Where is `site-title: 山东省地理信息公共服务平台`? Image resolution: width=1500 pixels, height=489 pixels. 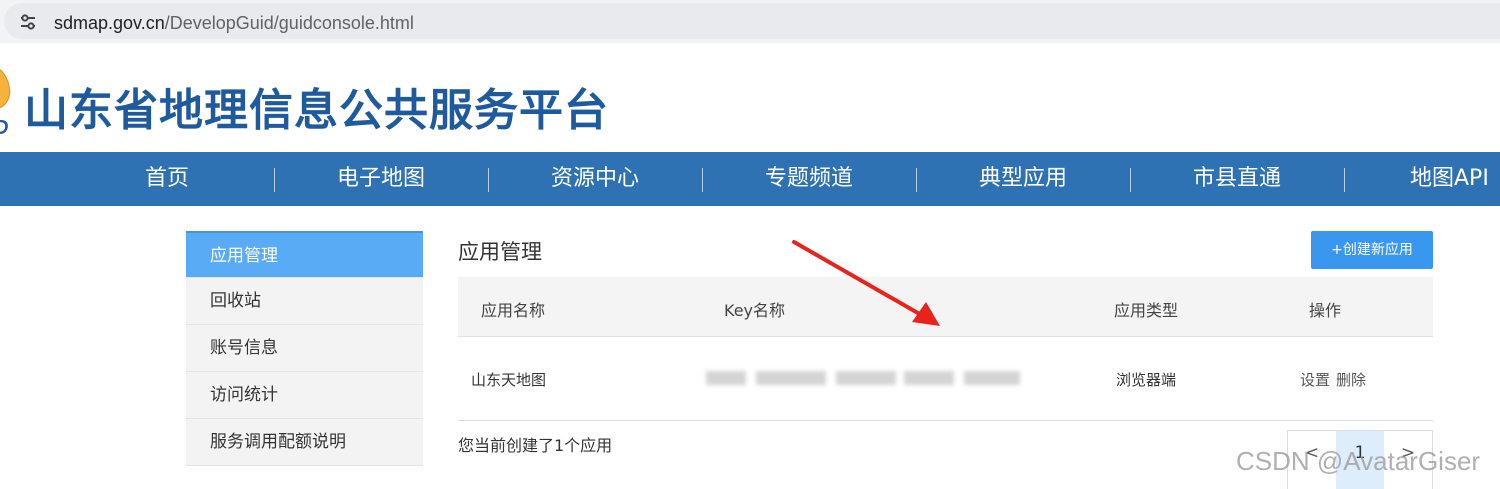
site-title: 山东省地理信息公共服务平台 is located at coordinates (316, 110).